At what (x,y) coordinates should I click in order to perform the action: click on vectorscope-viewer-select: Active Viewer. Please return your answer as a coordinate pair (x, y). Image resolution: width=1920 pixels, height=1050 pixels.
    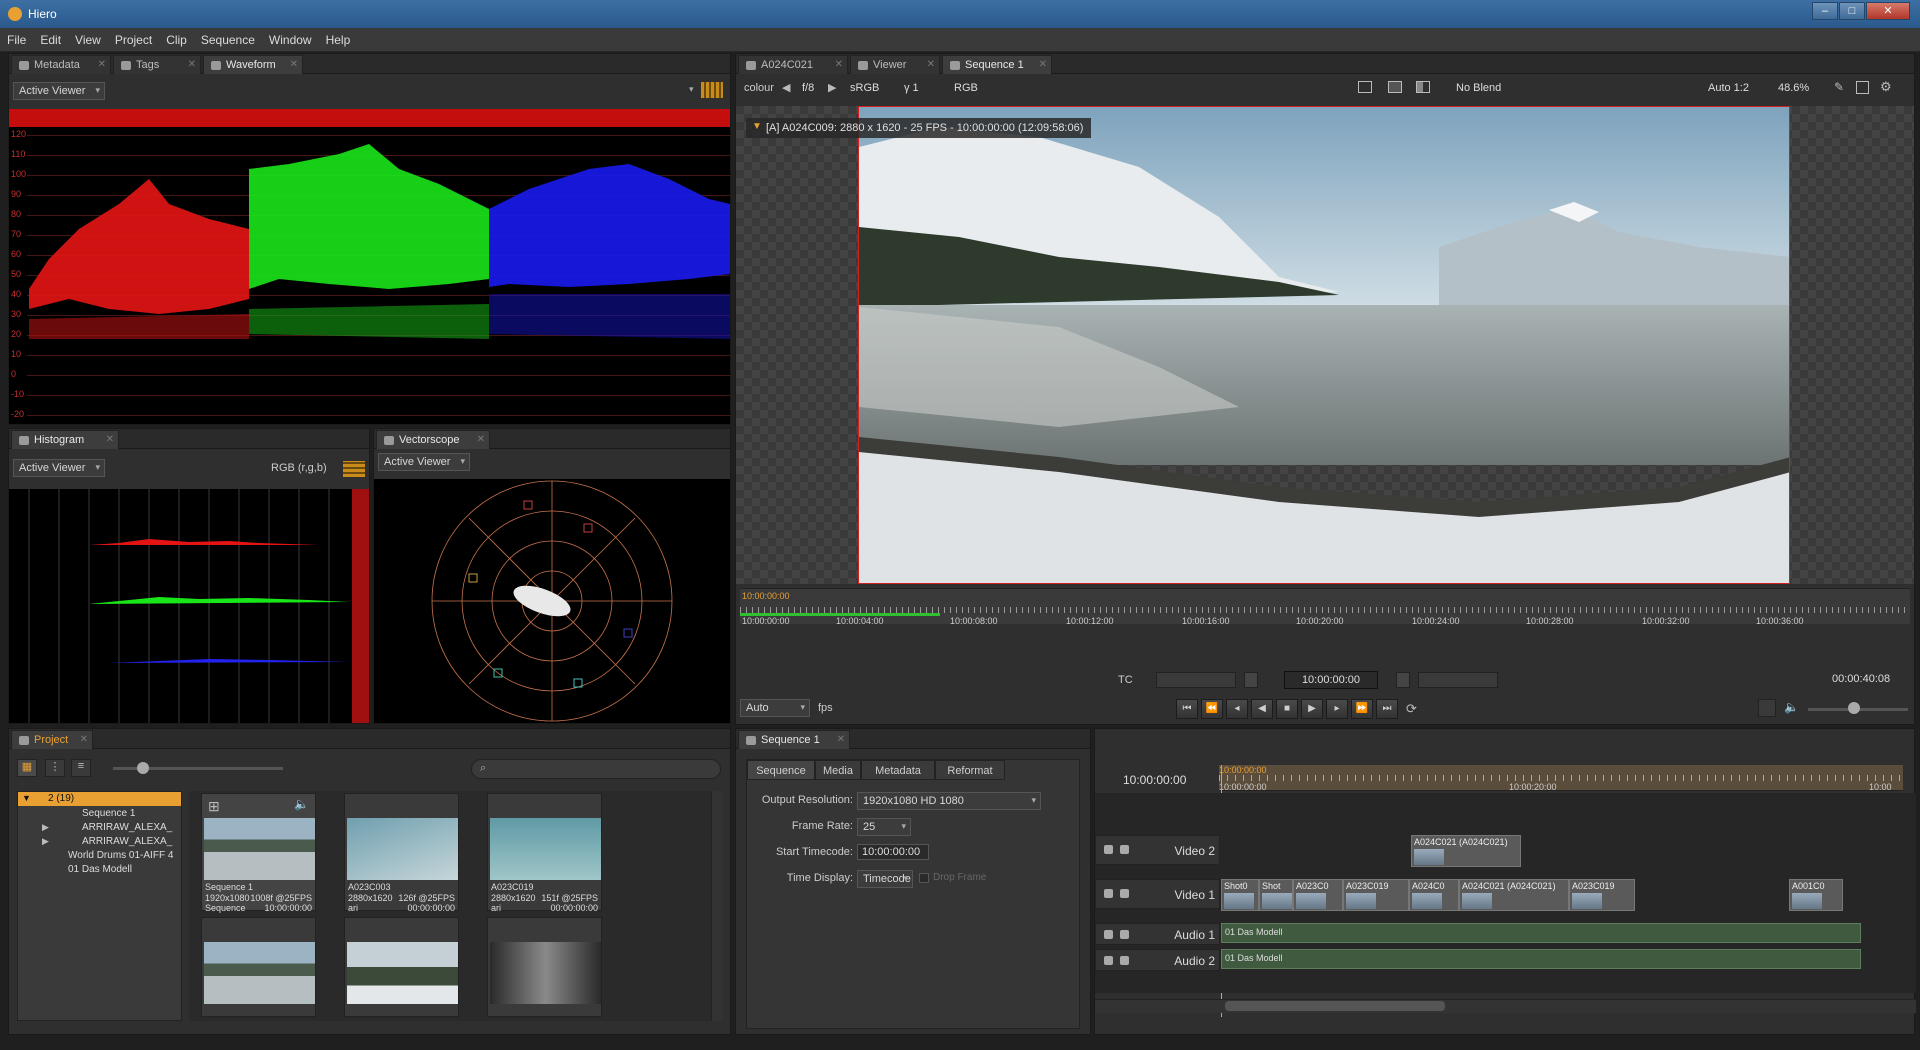
    Looking at the image, I should click on (424, 462).